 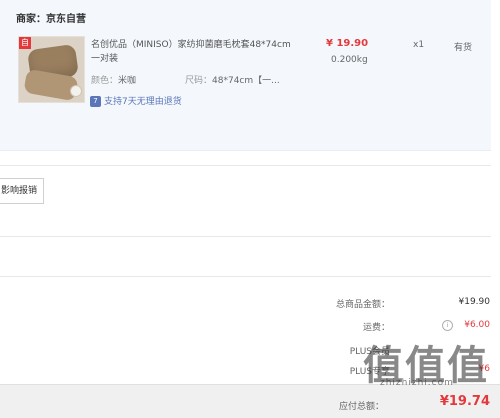 What do you see at coordinates (95, 101) in the screenshot?
I see `return-badge-icon: 7` at bounding box center [95, 101].